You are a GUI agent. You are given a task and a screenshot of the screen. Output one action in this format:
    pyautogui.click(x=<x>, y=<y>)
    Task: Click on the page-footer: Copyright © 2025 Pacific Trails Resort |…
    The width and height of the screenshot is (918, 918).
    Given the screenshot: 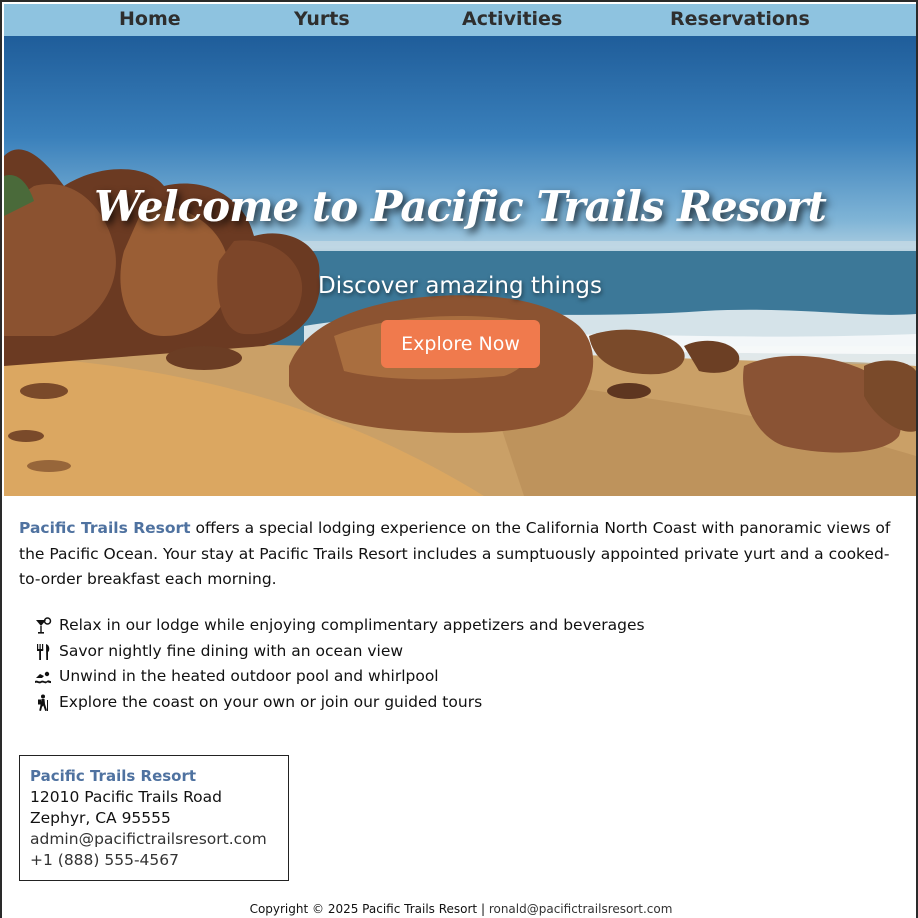 What is the action you would take?
    pyautogui.click(x=460, y=909)
    